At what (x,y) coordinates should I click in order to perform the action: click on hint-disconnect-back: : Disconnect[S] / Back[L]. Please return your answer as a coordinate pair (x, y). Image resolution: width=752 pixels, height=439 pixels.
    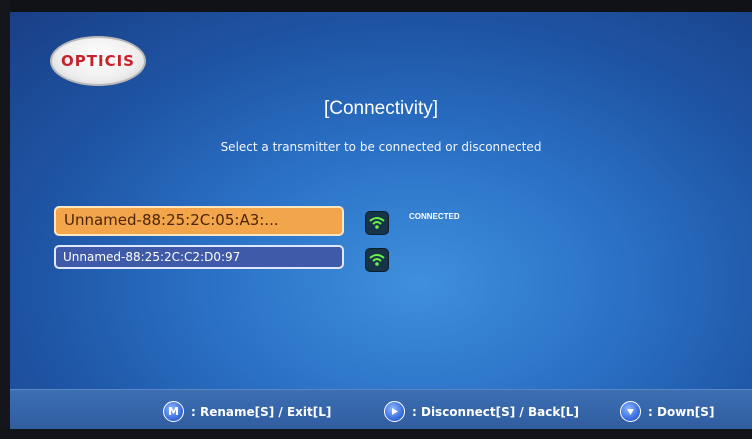
    Looking at the image, I should click on (481, 411).